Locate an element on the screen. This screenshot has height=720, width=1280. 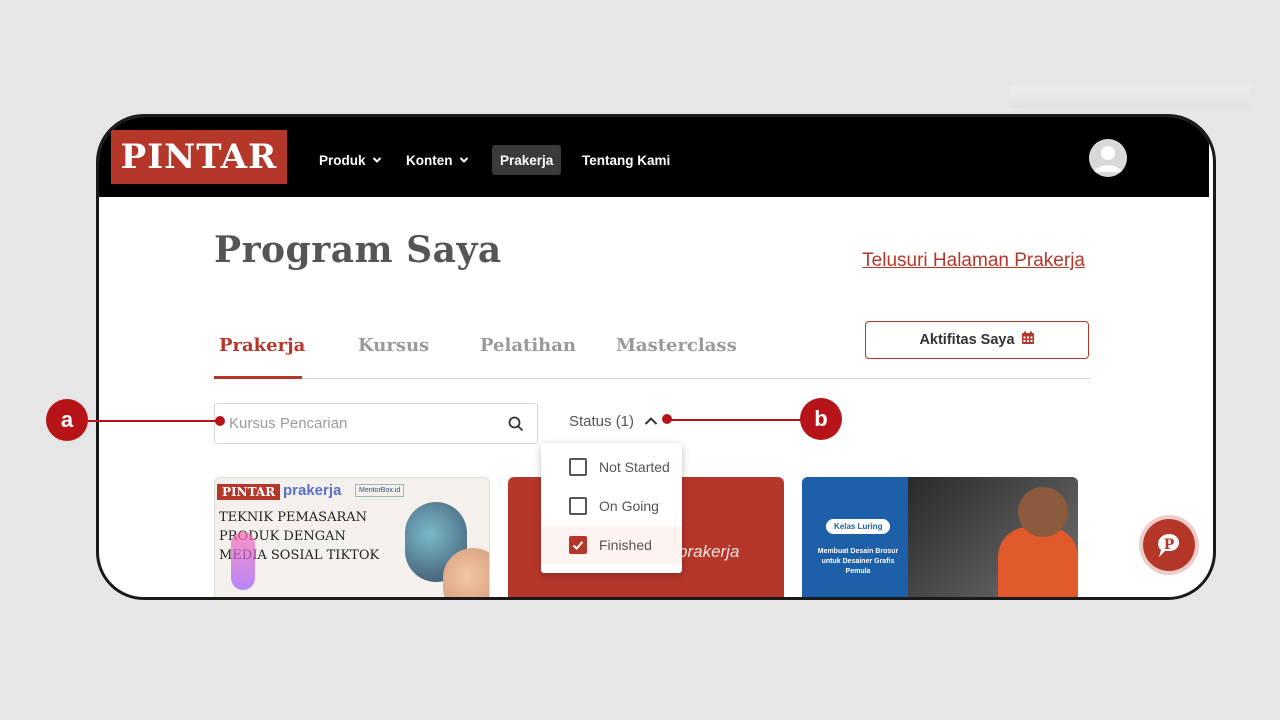
calendar-icon is located at coordinates (1028, 340).